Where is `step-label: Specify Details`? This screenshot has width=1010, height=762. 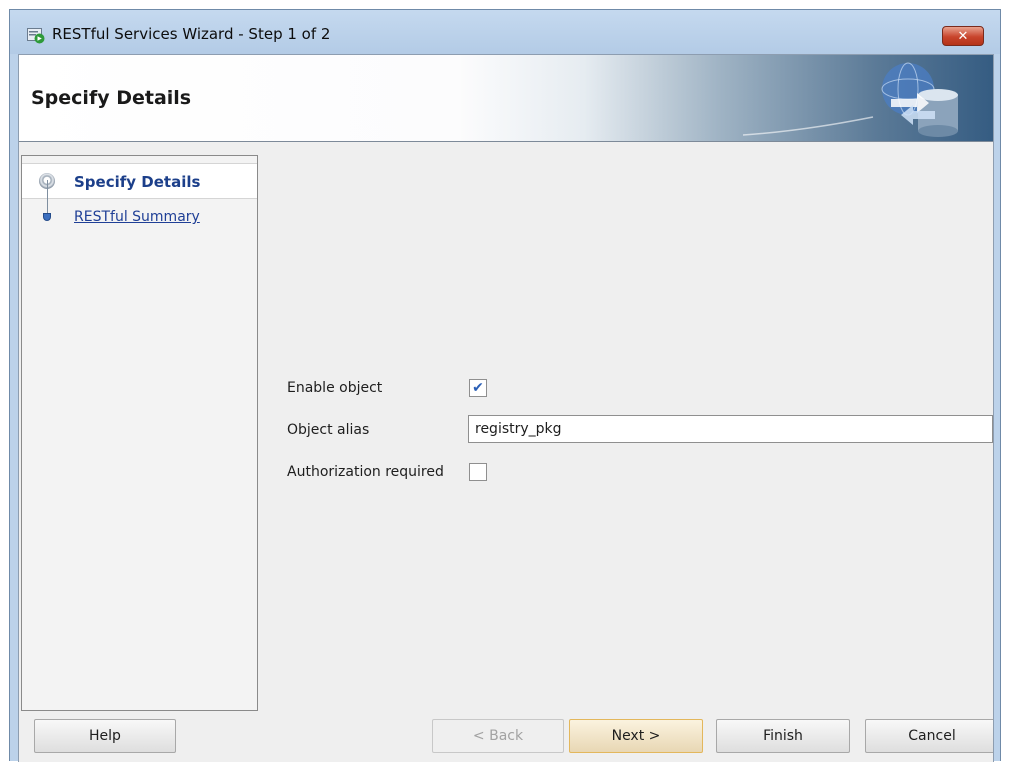
step-label: Specify Details is located at coordinates (137, 182).